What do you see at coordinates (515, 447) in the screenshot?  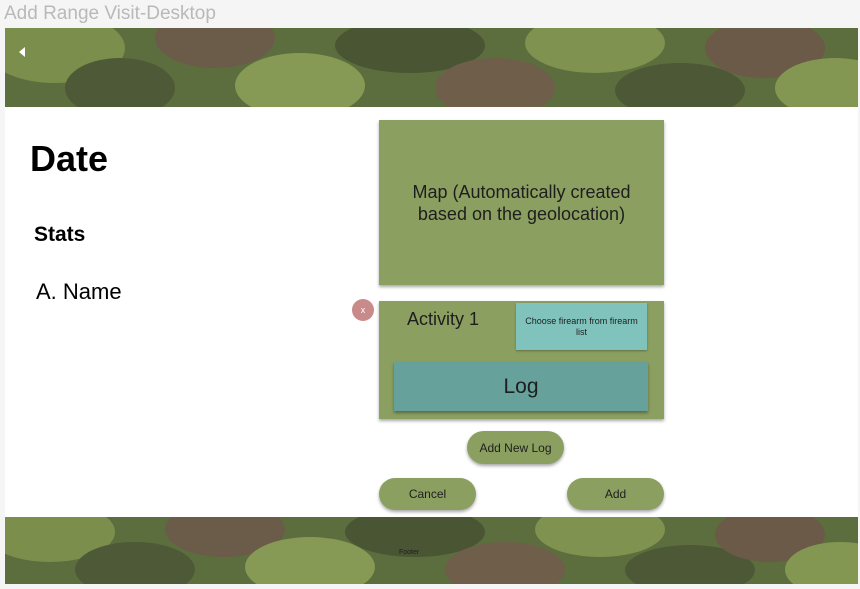 I see `add-new-log-button: Add New Log` at bounding box center [515, 447].